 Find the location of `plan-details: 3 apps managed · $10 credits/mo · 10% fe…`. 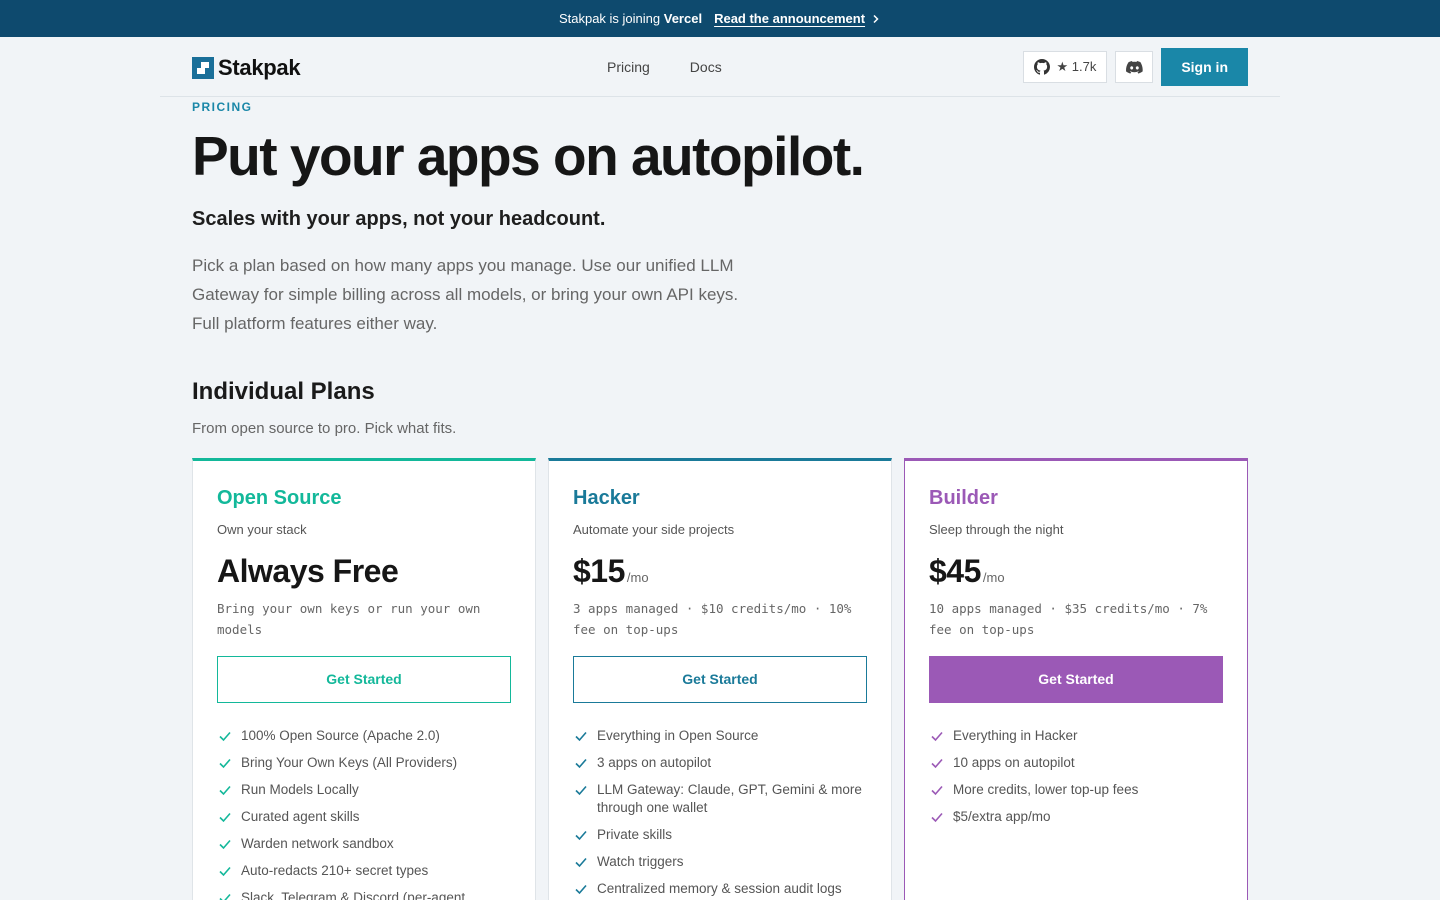

plan-details: 3 apps managed · $10 credits/mo · 10% fe… is located at coordinates (712, 618).